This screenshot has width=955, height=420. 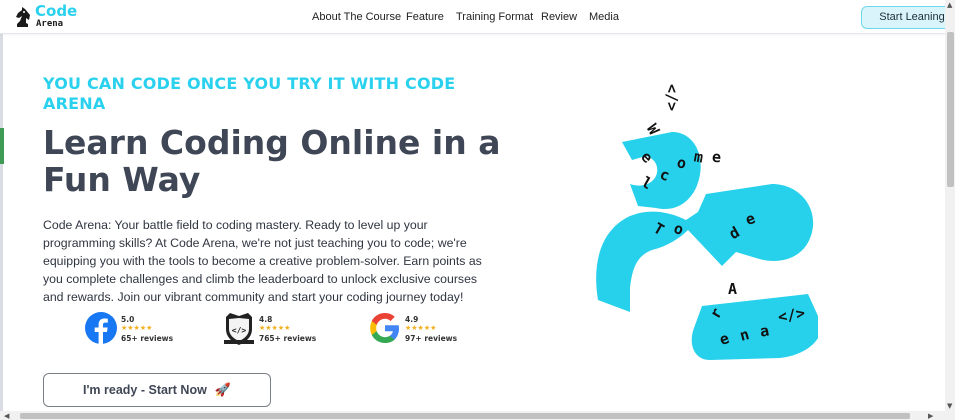 I want to click on scroll-right-arrow-icon: ▶, so click(x=930, y=416).